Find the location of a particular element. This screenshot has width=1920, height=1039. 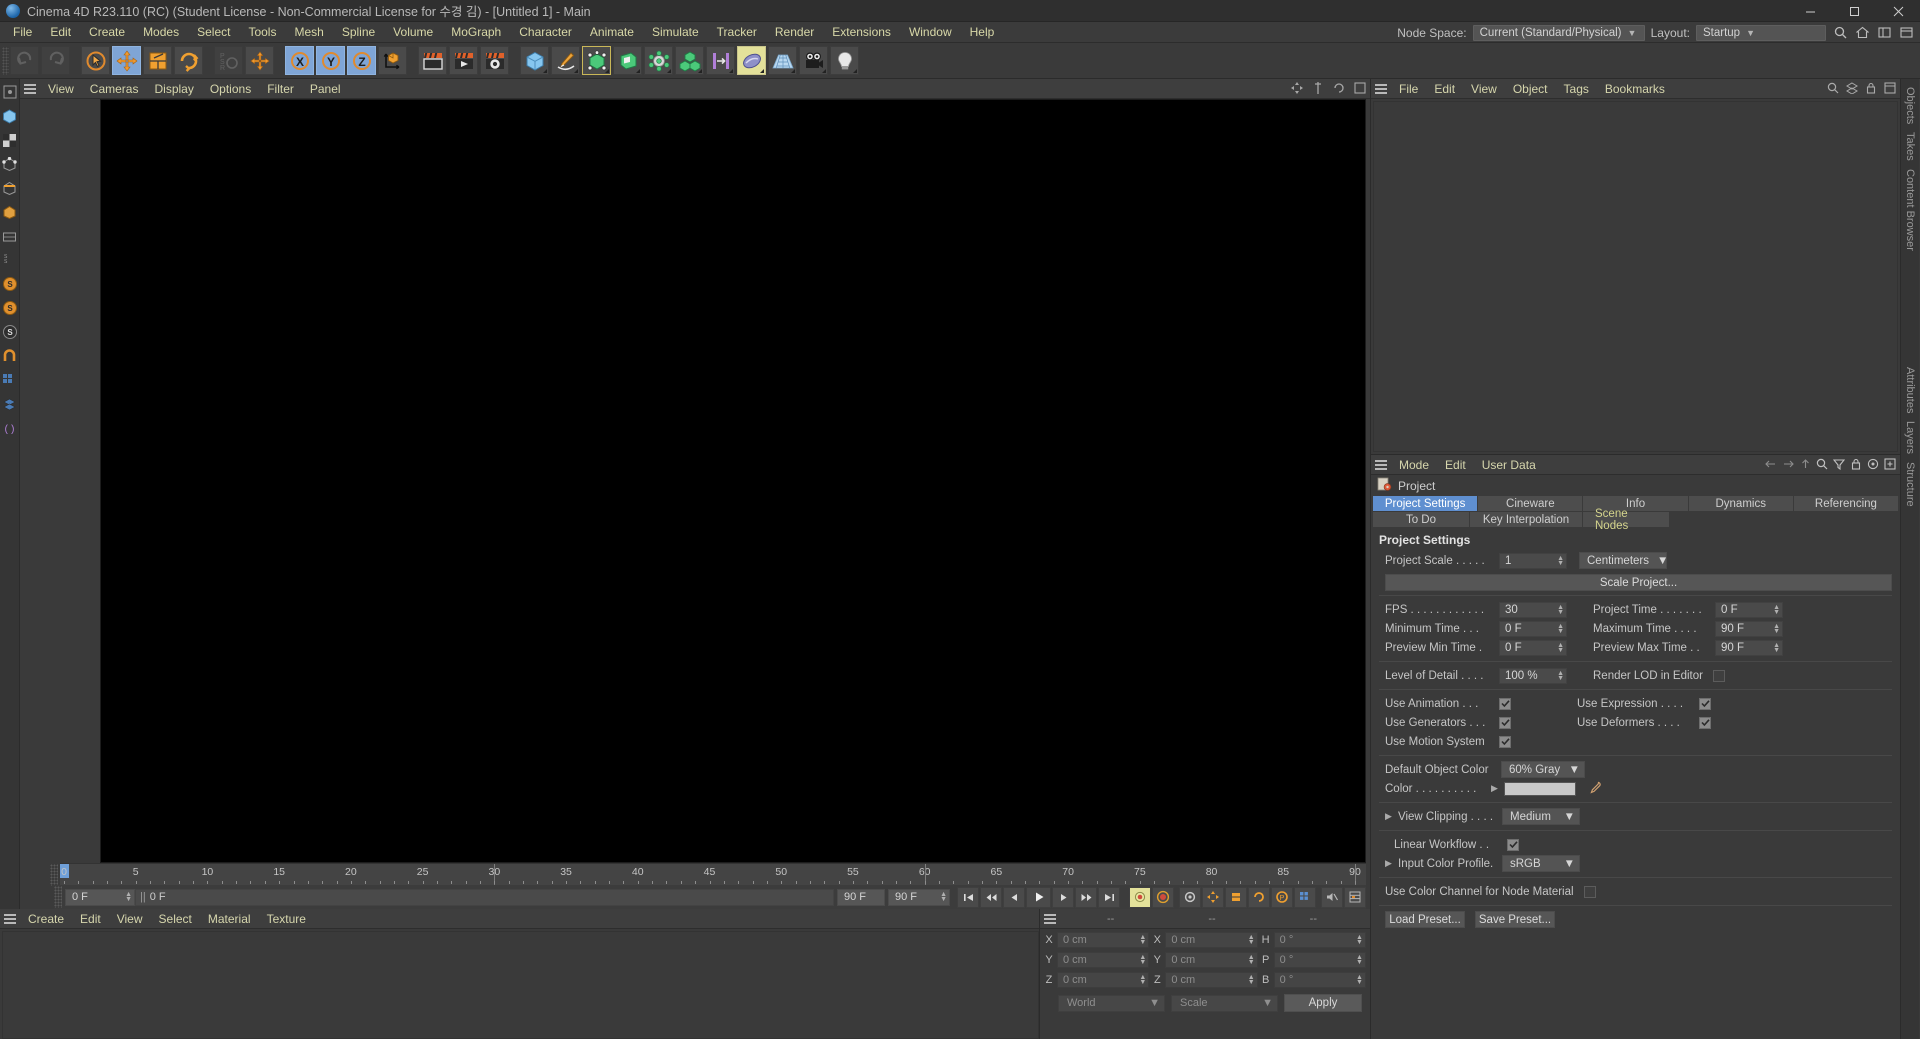

menu-item-animate: Animate is located at coordinates (612, 32).